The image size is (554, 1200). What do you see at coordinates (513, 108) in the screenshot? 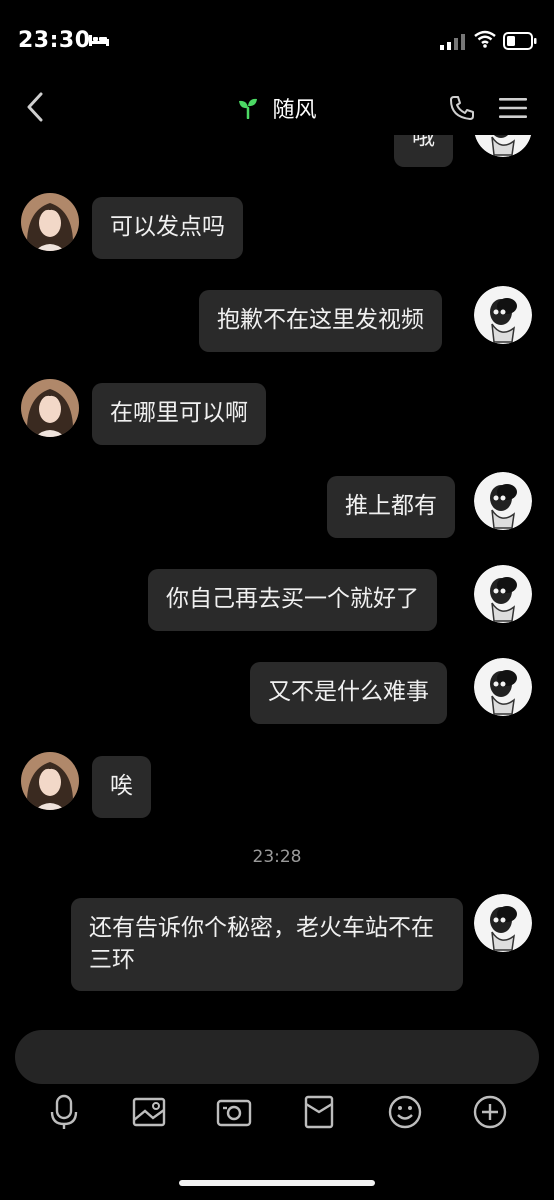
I see `menu-icon` at bounding box center [513, 108].